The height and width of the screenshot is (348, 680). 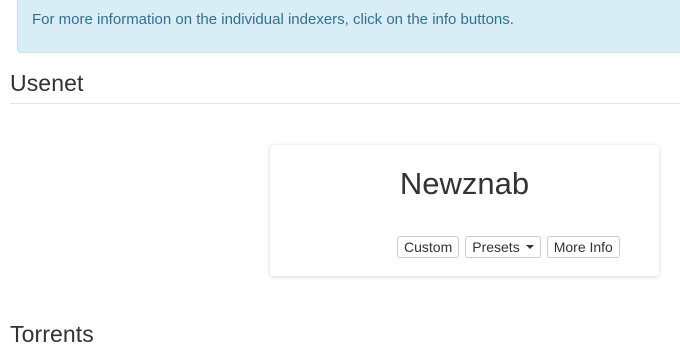 I want to click on indexer-card-title: Newznab, so click(x=464, y=183).